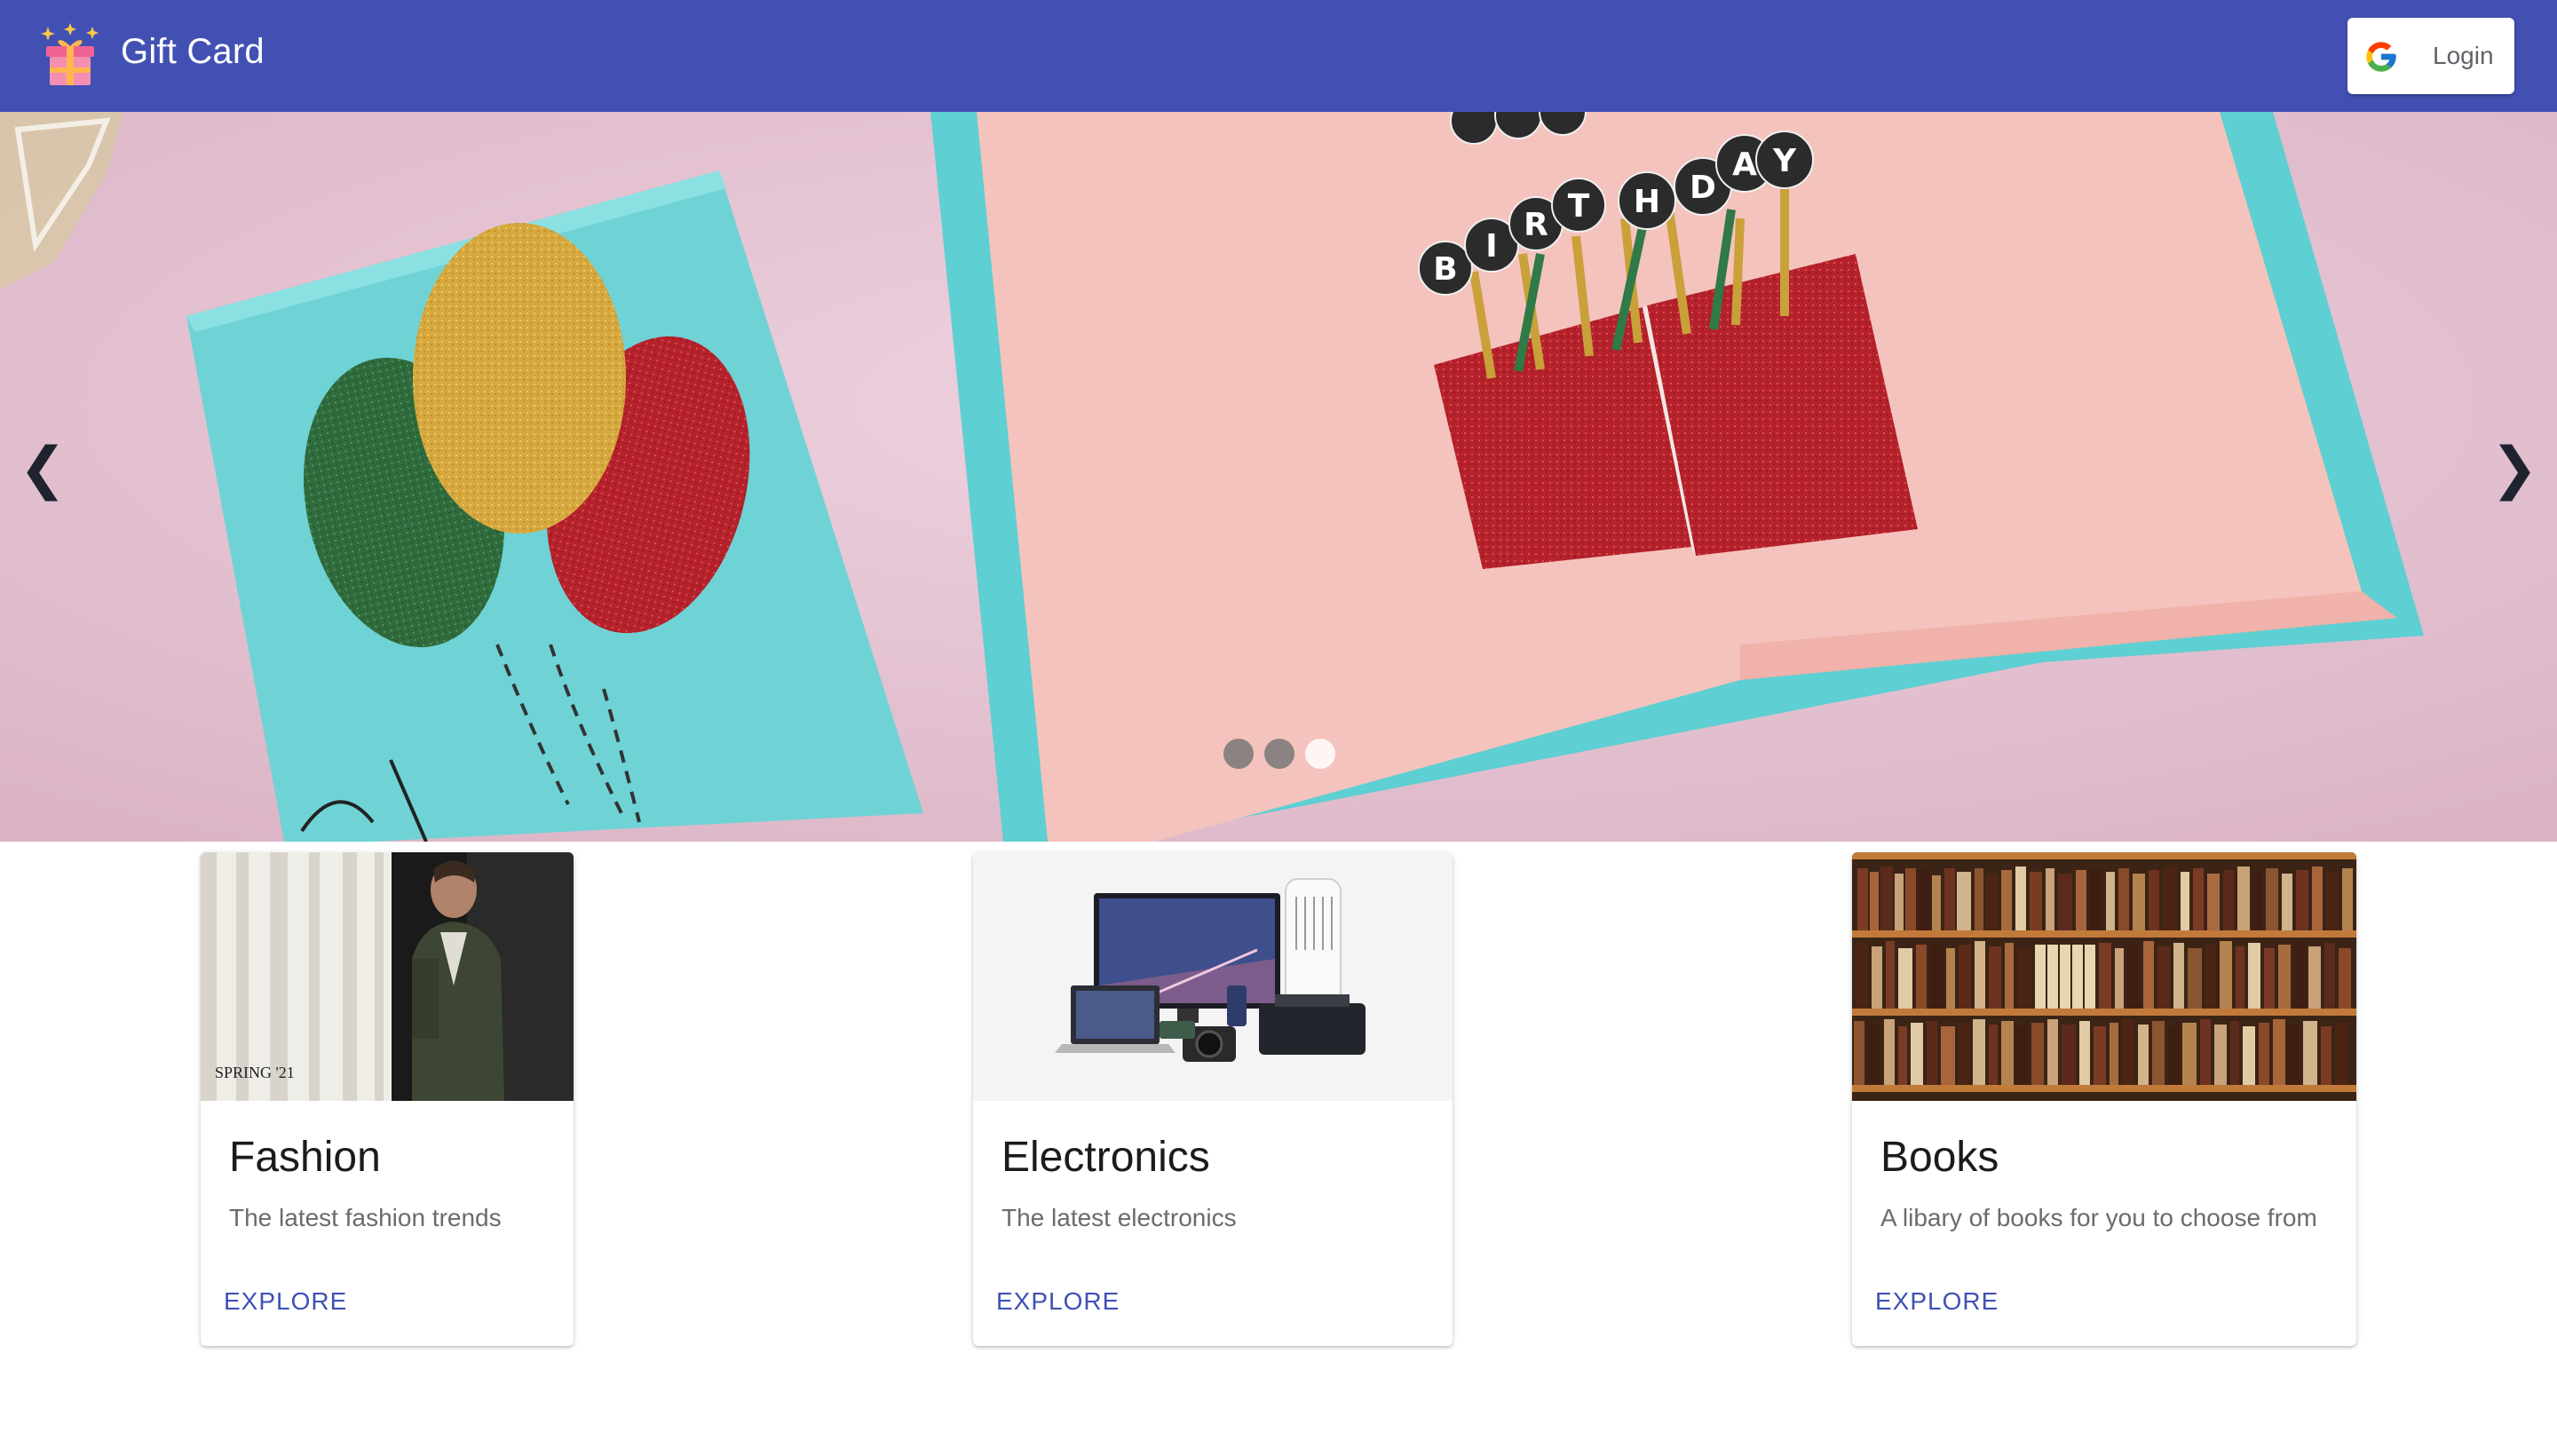 Image resolution: width=2557 pixels, height=1456 pixels. Describe the element at coordinates (193, 51) in the screenshot. I see `app-title: Gift Card` at that location.